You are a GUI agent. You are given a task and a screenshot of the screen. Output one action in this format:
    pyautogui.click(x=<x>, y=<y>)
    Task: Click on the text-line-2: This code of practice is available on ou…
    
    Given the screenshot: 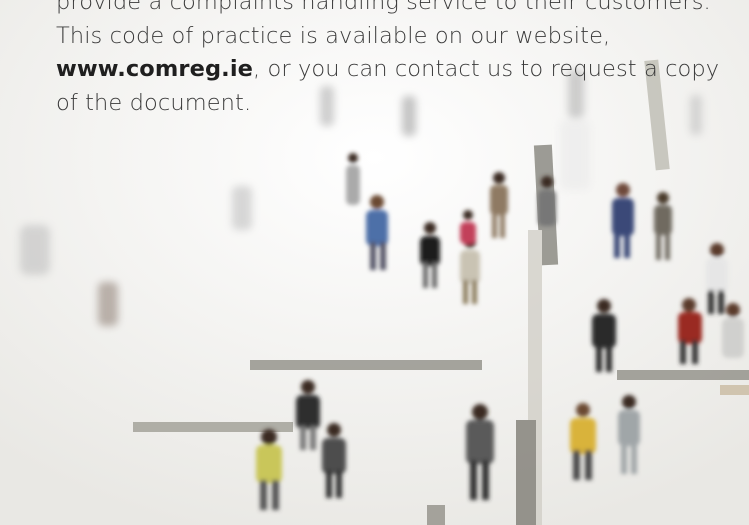 What is the action you would take?
    pyautogui.click(x=333, y=35)
    